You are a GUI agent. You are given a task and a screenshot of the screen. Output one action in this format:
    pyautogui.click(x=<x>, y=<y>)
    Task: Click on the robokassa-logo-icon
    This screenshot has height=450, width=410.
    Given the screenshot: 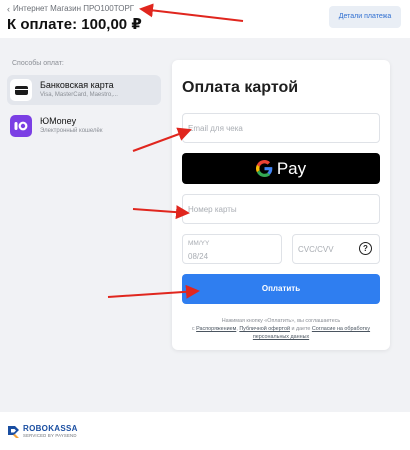 What is the action you would take?
    pyautogui.click(x=13, y=432)
    